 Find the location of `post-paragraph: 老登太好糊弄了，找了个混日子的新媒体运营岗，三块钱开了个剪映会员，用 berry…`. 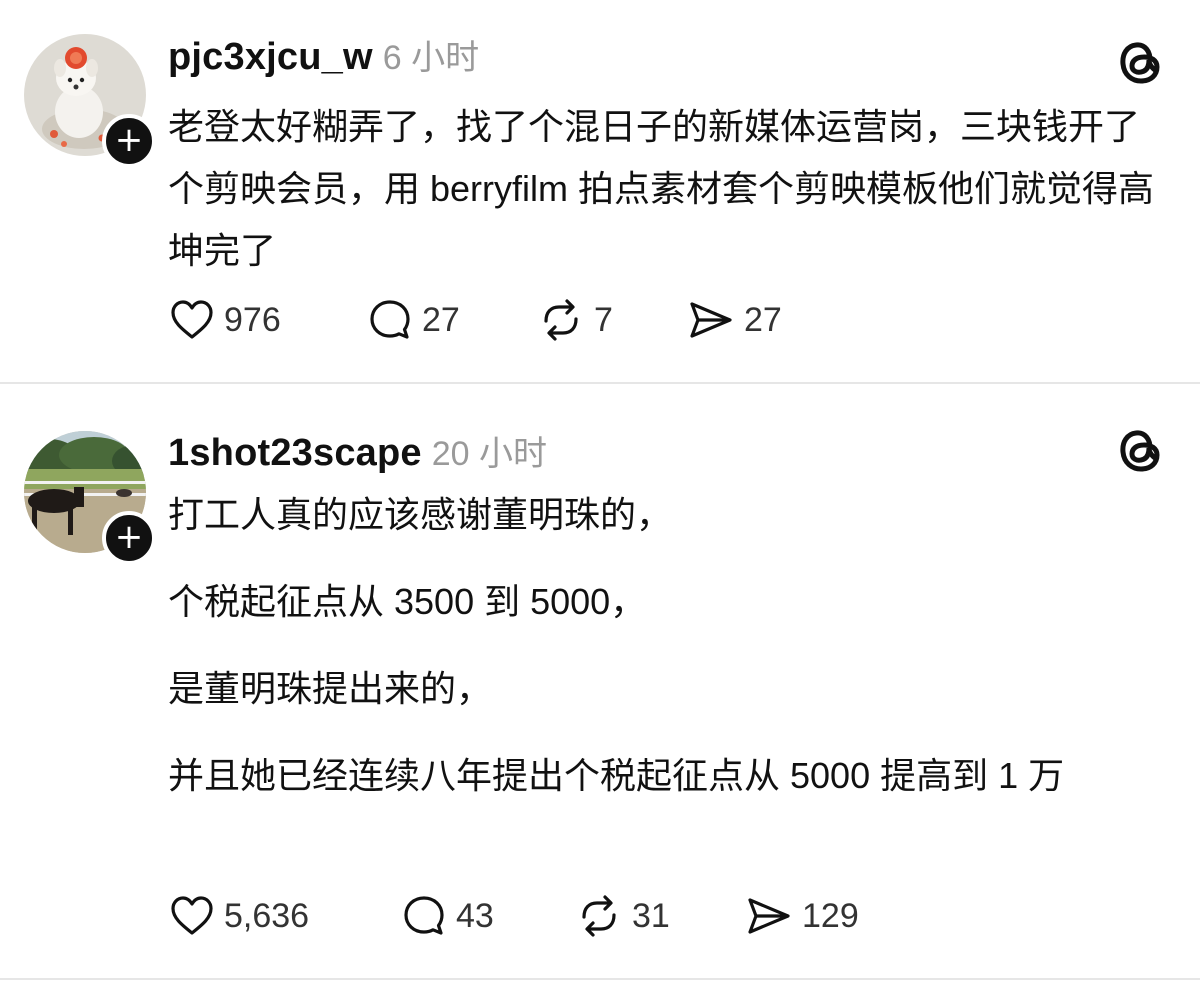

post-paragraph: 老登太好糊弄了，找了个混日子的新媒体运营岗，三块钱开了个剪映会员，用 berry… is located at coordinates (661, 188).